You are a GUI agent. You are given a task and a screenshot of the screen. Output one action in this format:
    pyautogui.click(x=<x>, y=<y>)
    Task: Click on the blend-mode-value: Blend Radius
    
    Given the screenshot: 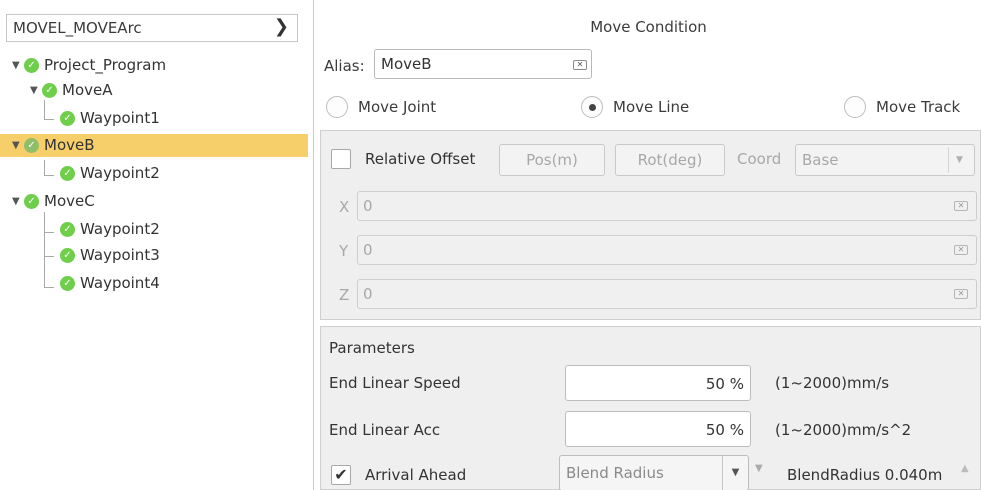 What is the action you would take?
    pyautogui.click(x=615, y=473)
    